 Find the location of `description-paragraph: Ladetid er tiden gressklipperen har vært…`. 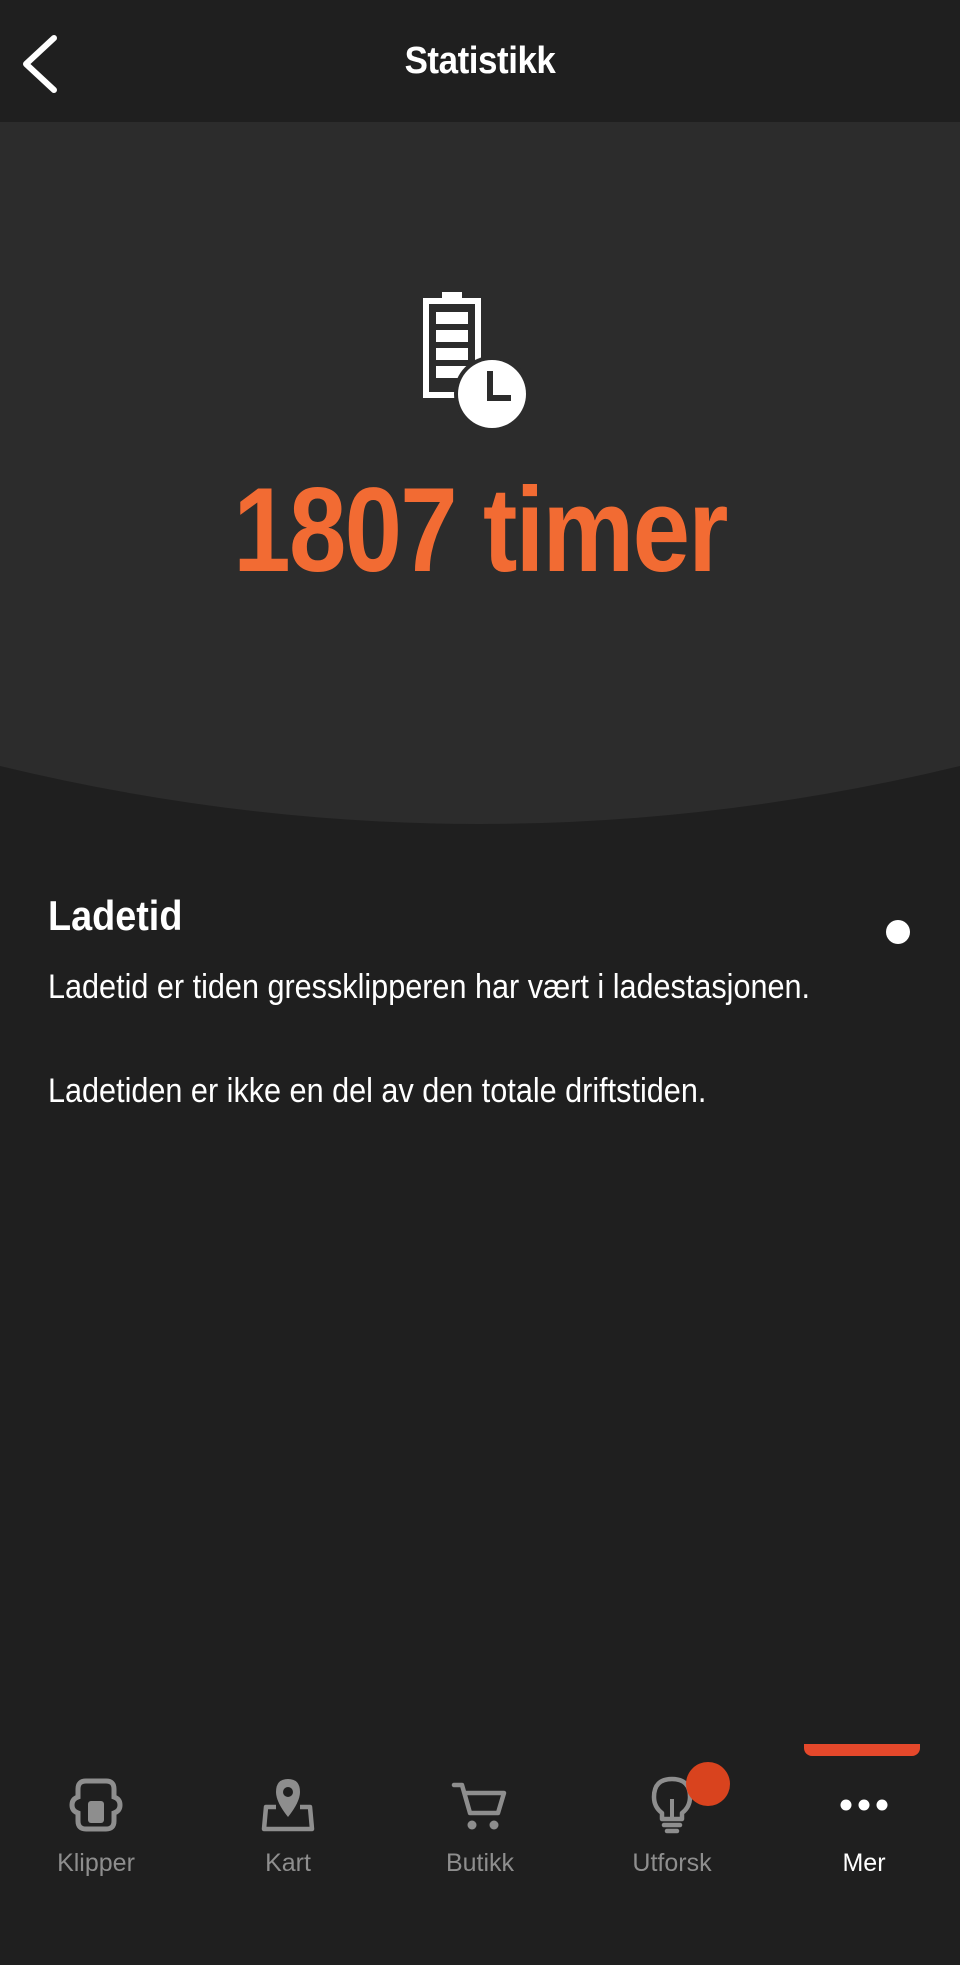

description-paragraph: Ladetid er tiden gressklipperen har vært… is located at coordinates (429, 987).